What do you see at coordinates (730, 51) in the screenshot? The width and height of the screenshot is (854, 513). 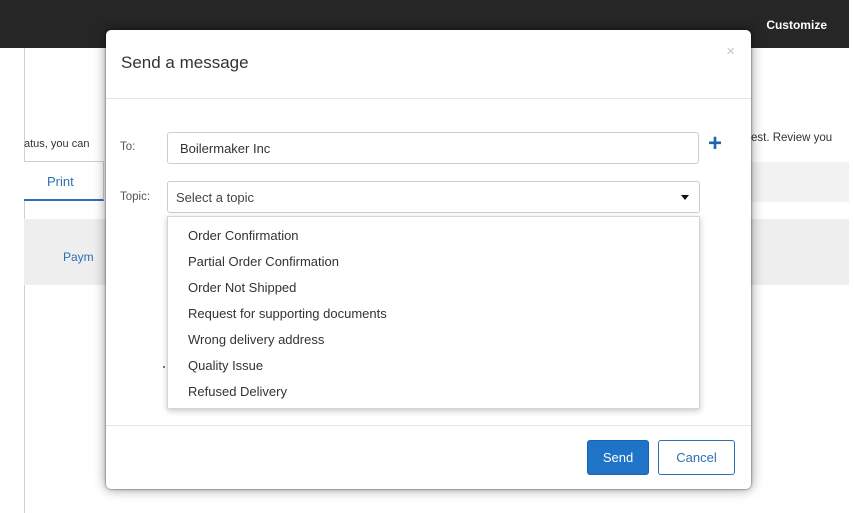 I see `close-icon: ×` at bounding box center [730, 51].